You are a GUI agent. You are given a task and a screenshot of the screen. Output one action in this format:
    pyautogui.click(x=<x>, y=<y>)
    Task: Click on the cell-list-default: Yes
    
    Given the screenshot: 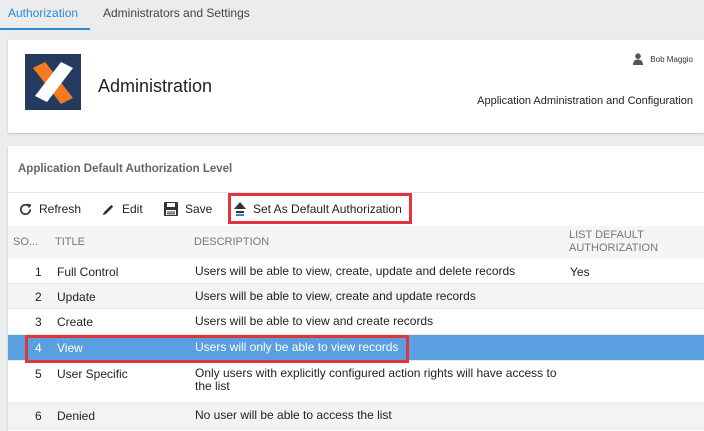 What is the action you would take?
    pyautogui.click(x=580, y=272)
    